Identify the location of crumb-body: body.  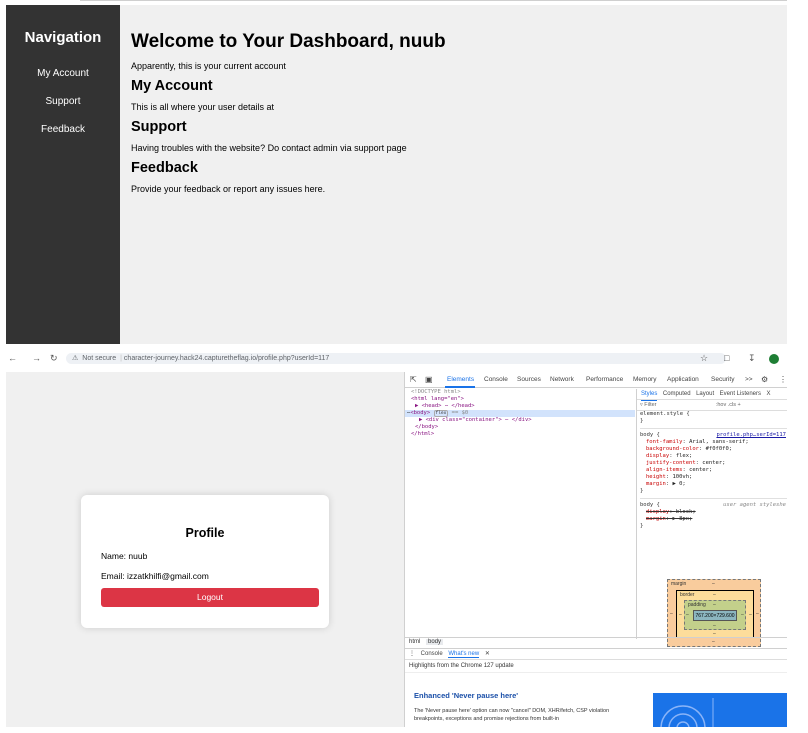
(435, 642).